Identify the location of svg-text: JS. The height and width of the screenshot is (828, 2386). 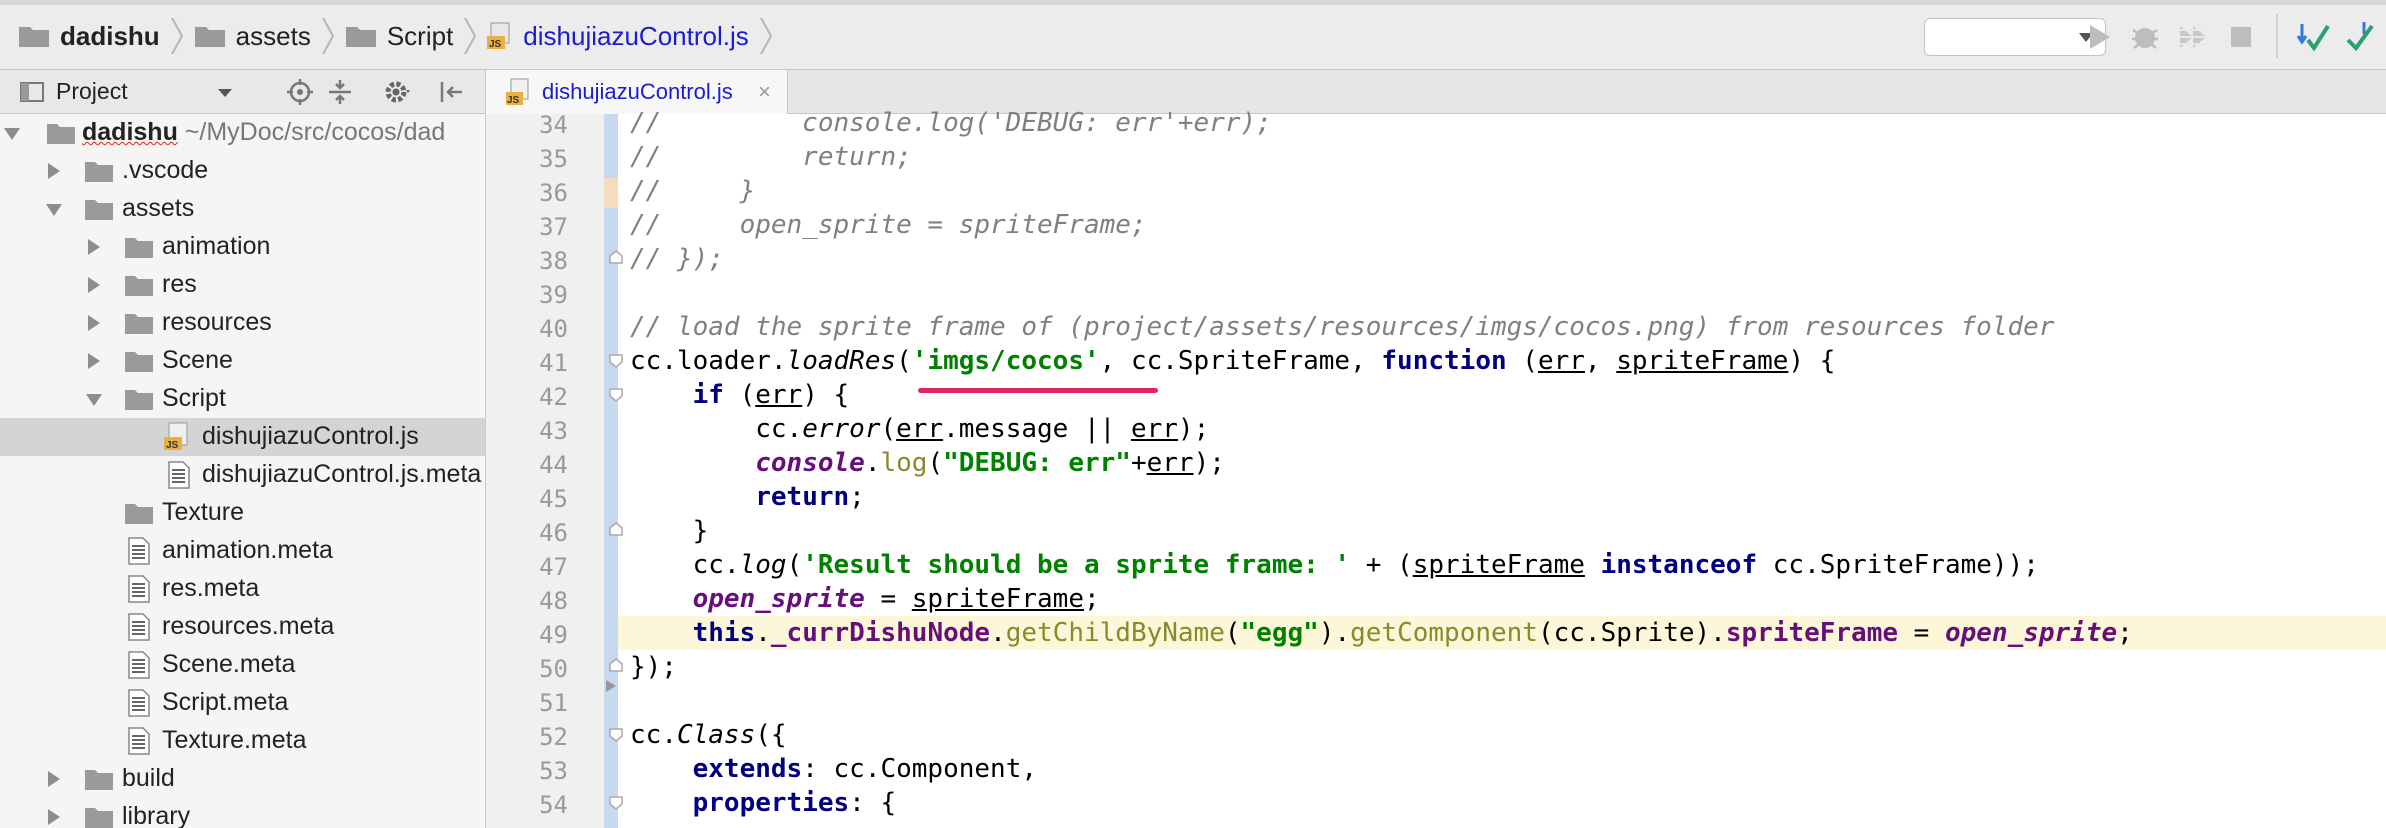
(513, 100).